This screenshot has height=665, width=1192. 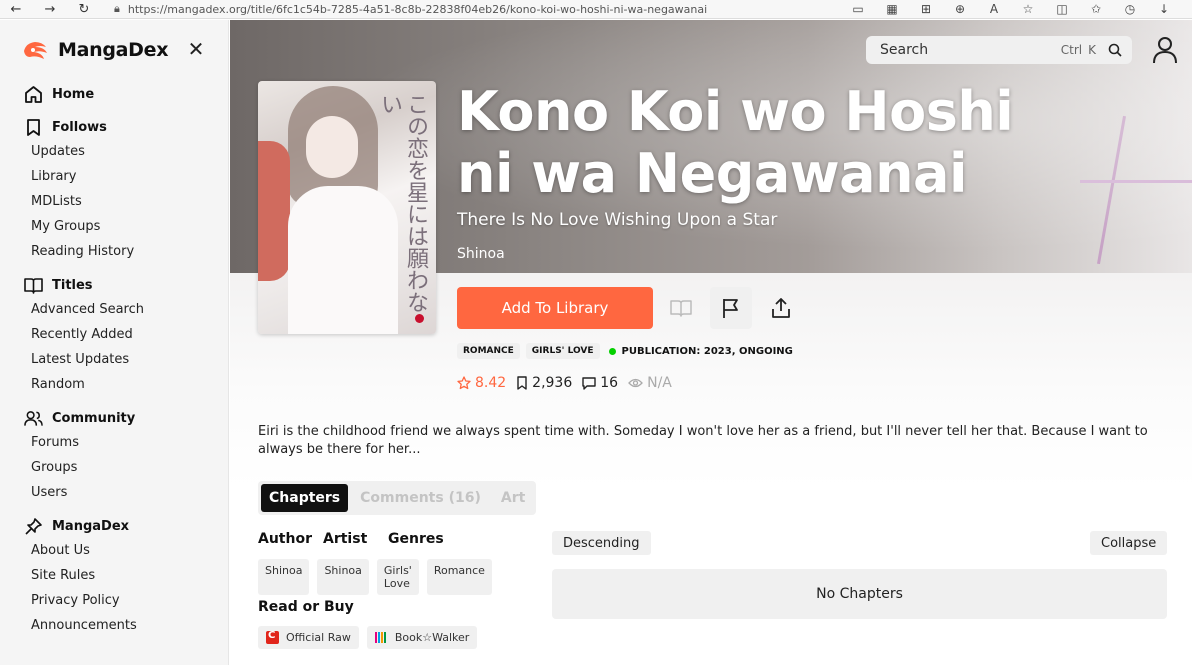 I want to click on favorites-icon: ✩, so click(x=1096, y=9).